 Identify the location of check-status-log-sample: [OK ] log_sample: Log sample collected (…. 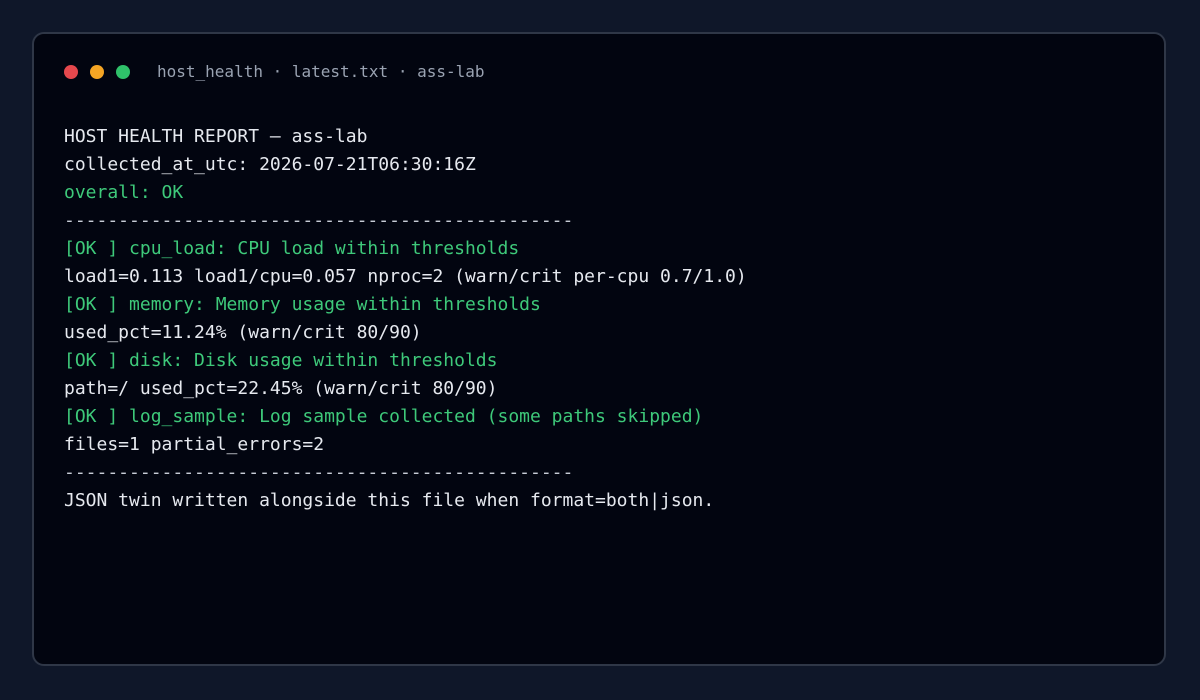
(384, 416).